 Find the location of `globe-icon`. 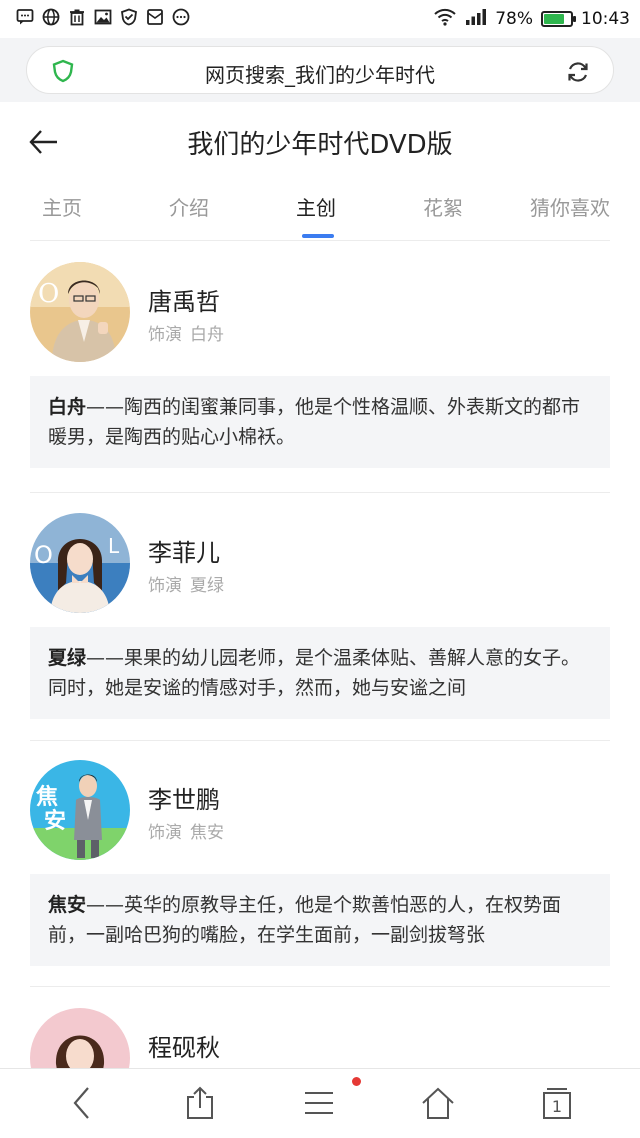

globe-icon is located at coordinates (51, 17).